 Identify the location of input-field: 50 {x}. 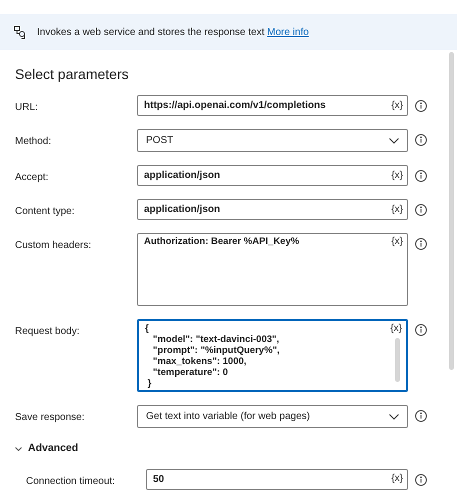
(277, 479).